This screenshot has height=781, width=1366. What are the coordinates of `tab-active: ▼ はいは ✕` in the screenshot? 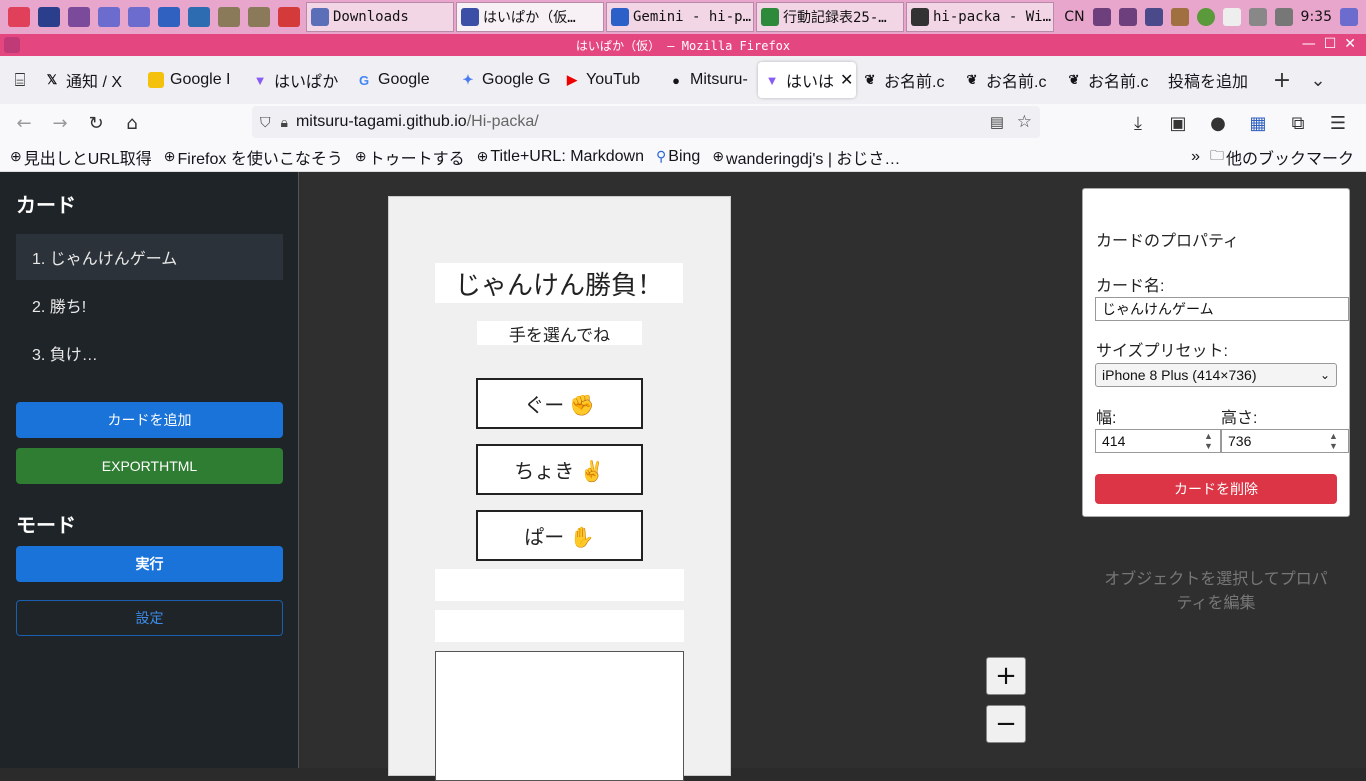 It's located at (807, 80).